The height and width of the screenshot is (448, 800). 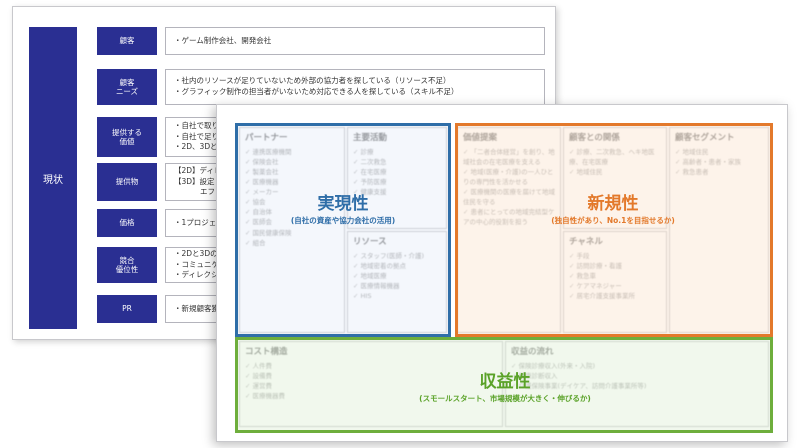 What do you see at coordinates (127, 265) in the screenshot?
I see `row-label-competitive-advantage: 競合 優位性` at bounding box center [127, 265].